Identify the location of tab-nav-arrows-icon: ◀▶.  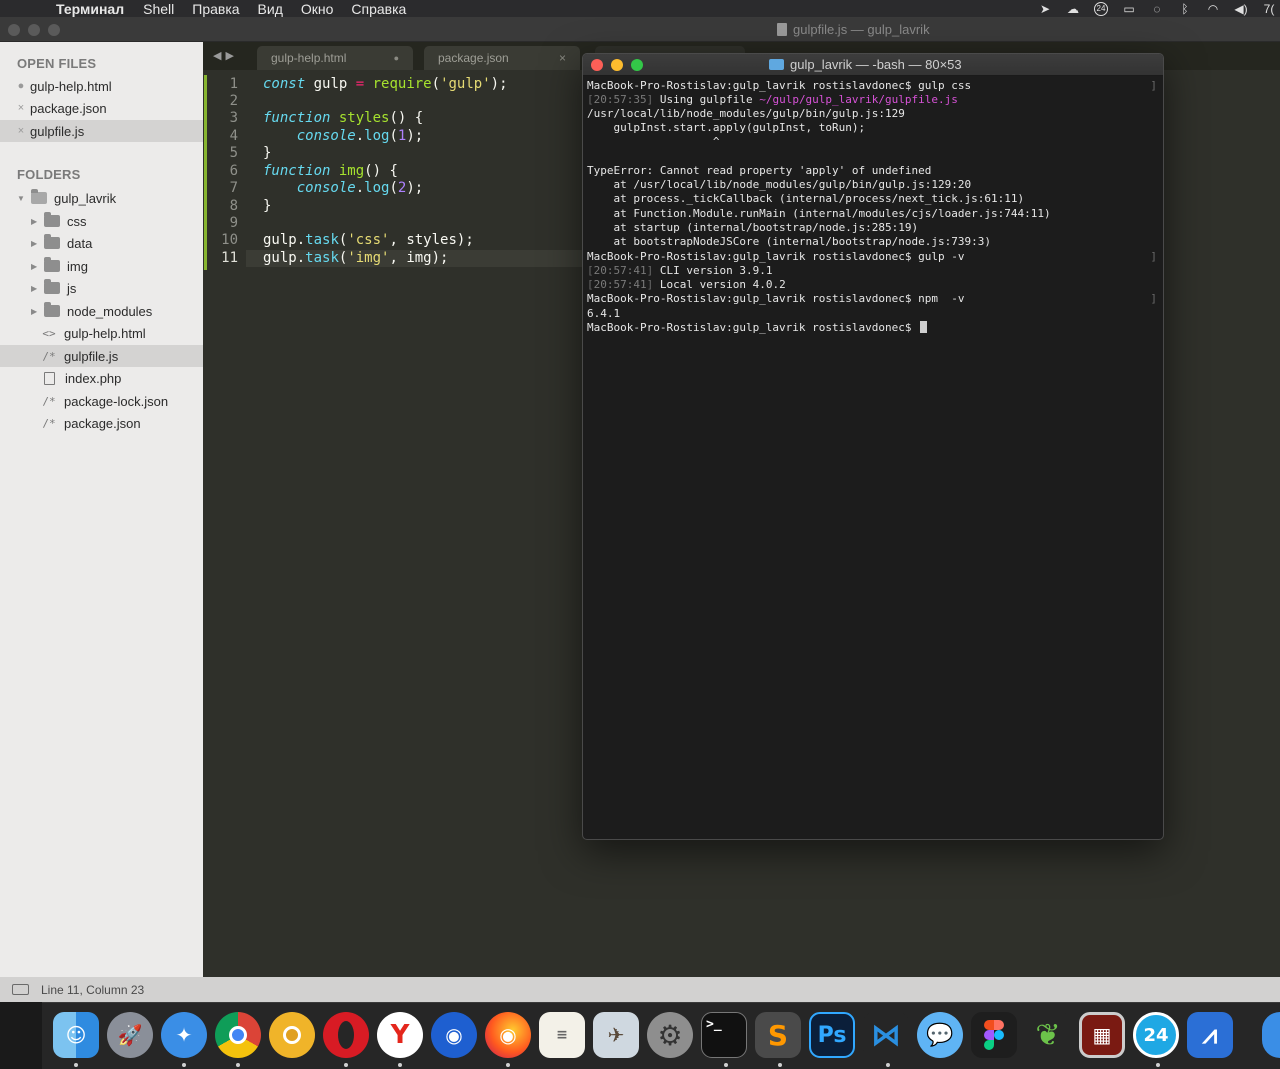
(225, 55).